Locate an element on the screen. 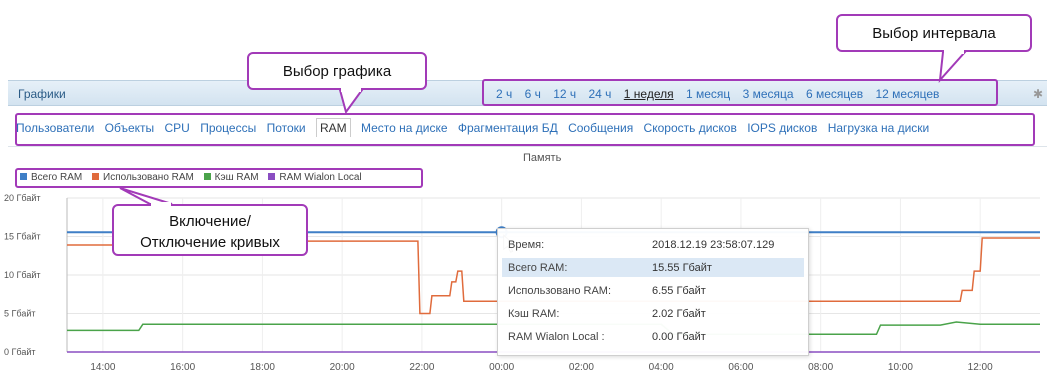 The height and width of the screenshot is (392, 1047). x-tick-label: 16:00 is located at coordinates (182, 367).